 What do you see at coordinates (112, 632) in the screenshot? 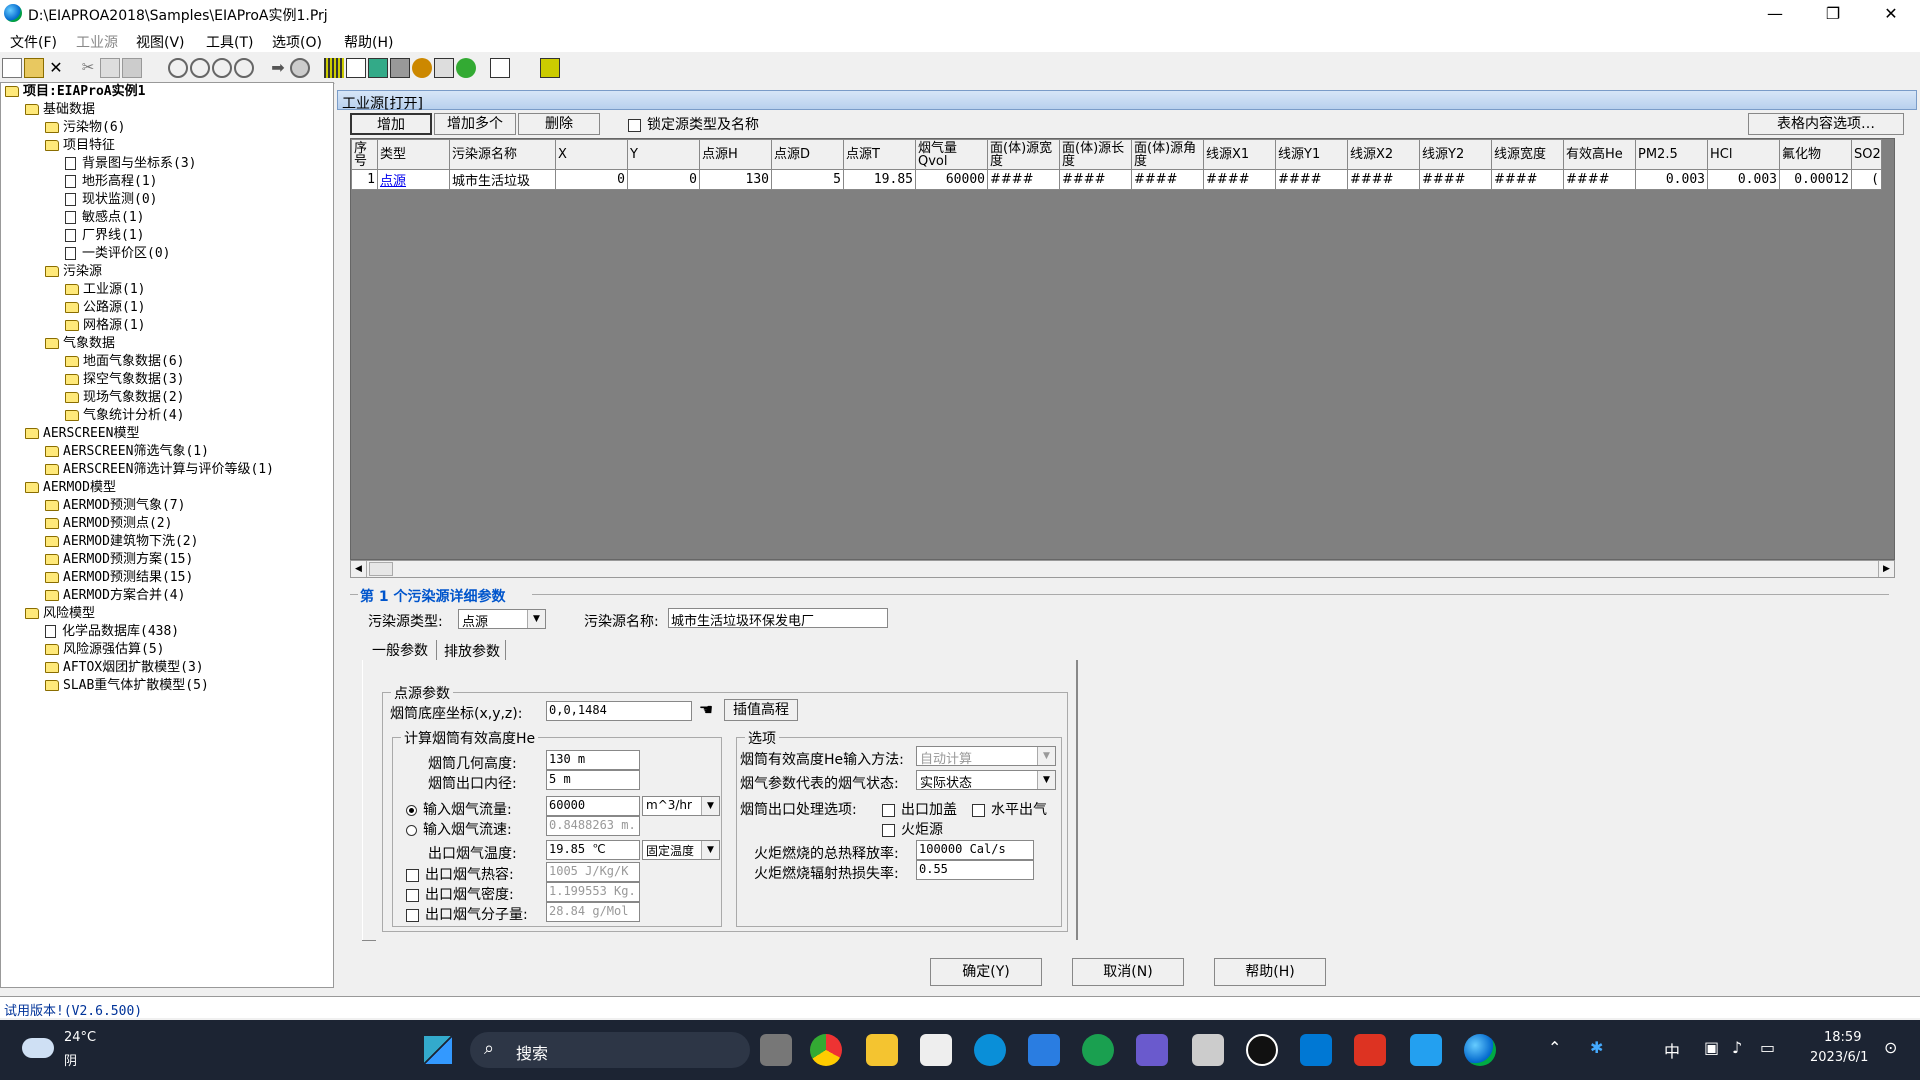
I see `tree-node: 化学品数据库(438)` at bounding box center [112, 632].